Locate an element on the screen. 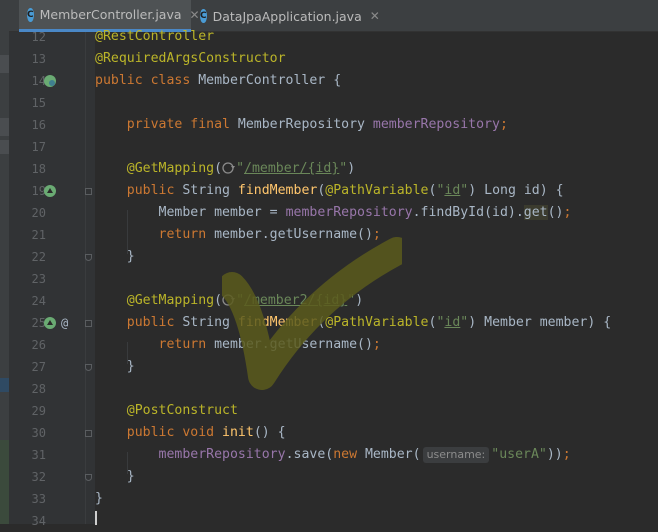 This screenshot has height=532, width=658. line-number: 15 is located at coordinates (38, 103).